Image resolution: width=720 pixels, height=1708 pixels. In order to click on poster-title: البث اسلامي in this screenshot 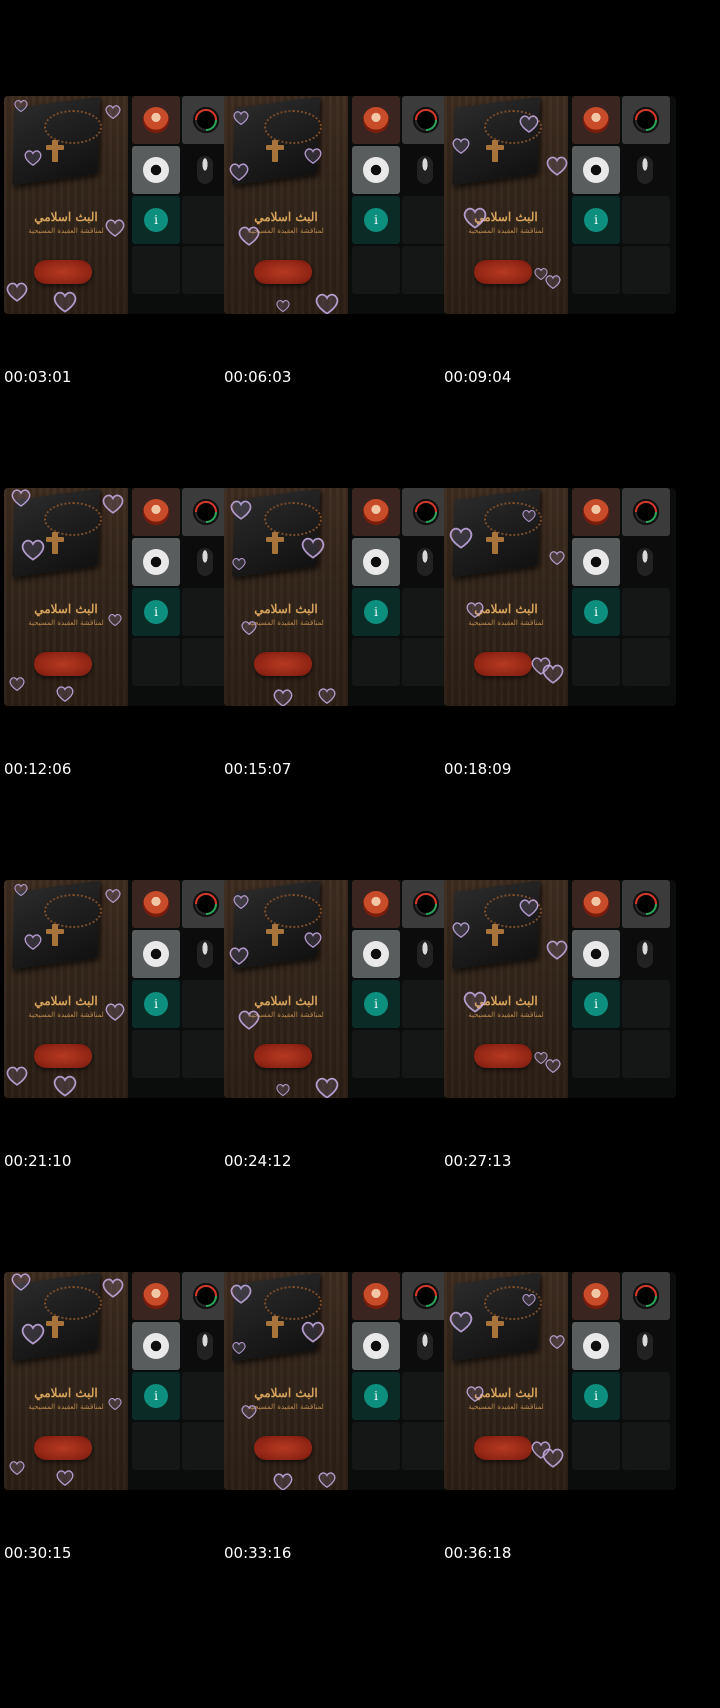, I will do `click(506, 609)`.